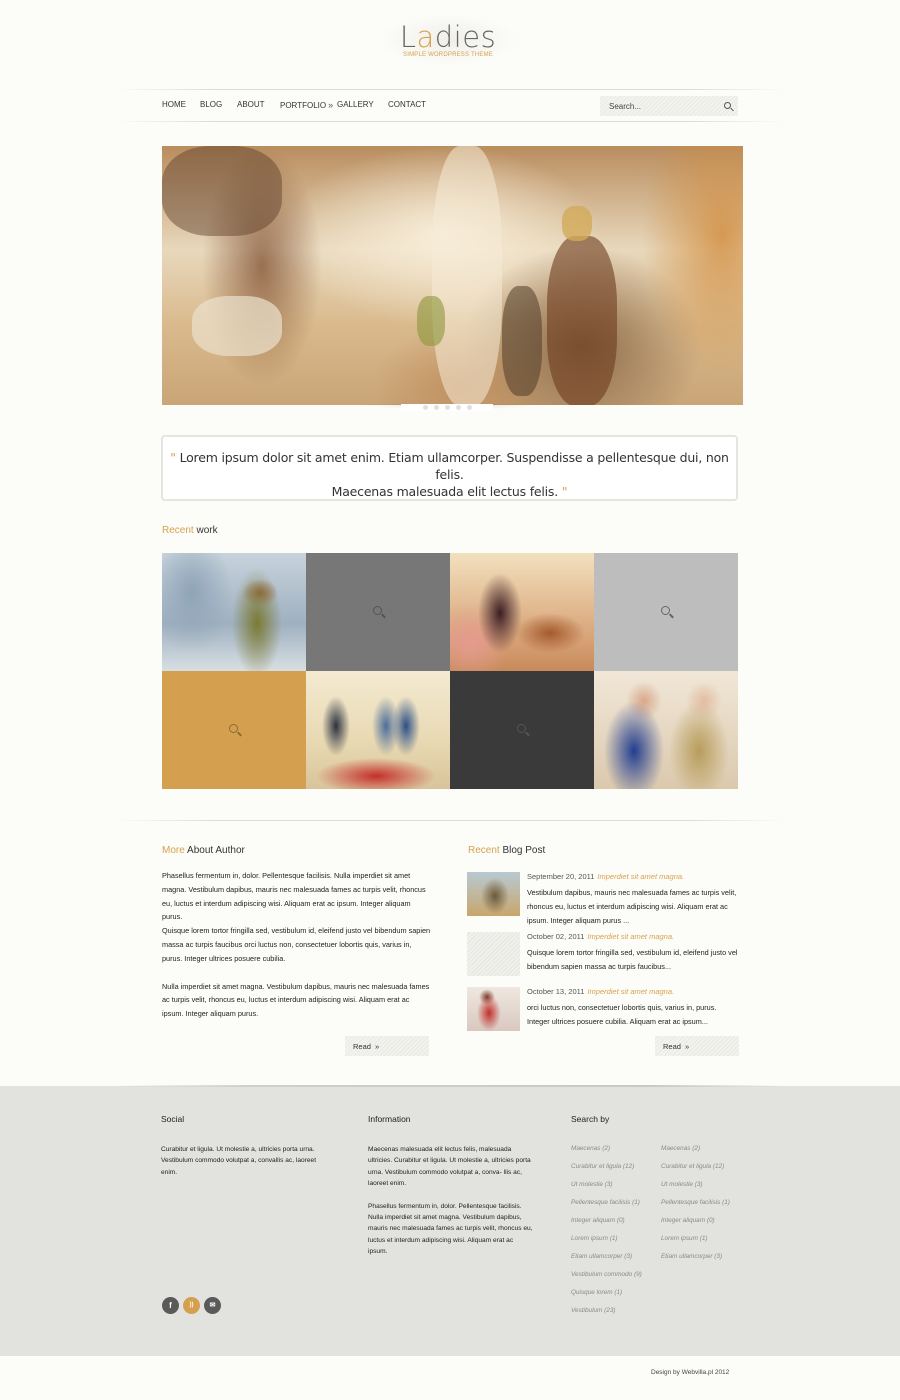 The width and height of the screenshot is (900, 1400). Describe the element at coordinates (449, 491) in the screenshot. I see `quote-line-2: Maecenas malesuada elit lectus felis. "` at that location.